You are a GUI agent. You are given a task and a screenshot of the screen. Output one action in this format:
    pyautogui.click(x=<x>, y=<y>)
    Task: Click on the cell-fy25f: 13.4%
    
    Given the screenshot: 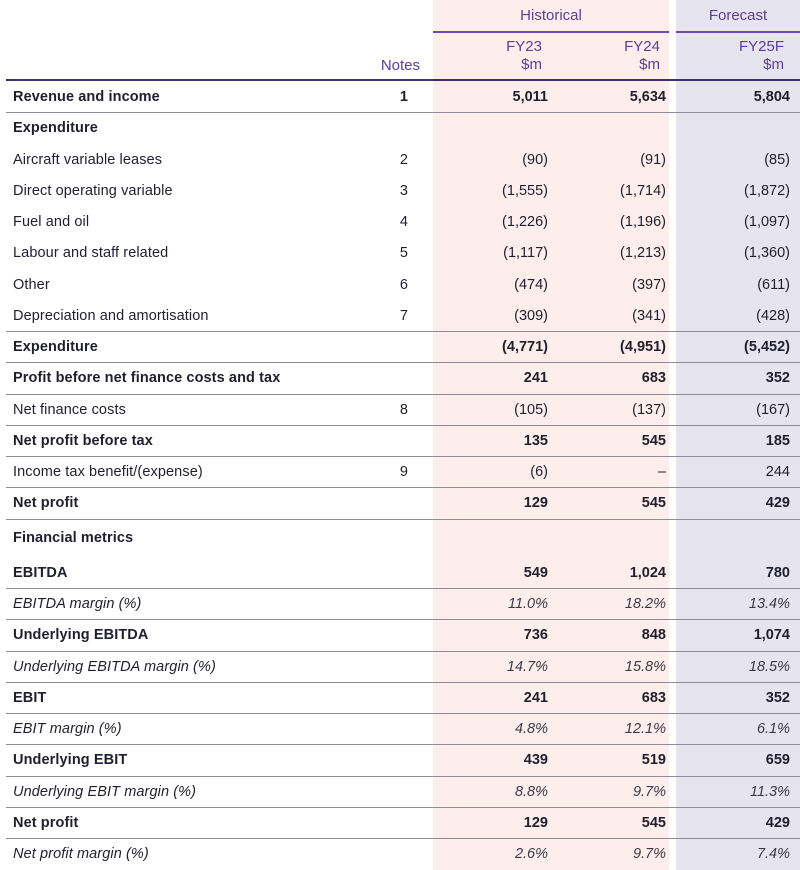 What is the action you would take?
    pyautogui.click(x=769, y=603)
    